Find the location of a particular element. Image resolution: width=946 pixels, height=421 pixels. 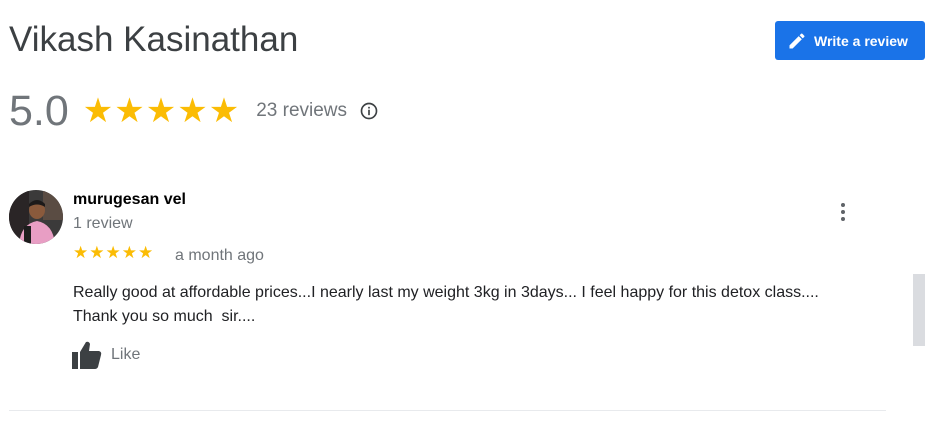

rating-stars: ★ ★ ★ ★ ★ is located at coordinates (161, 111).